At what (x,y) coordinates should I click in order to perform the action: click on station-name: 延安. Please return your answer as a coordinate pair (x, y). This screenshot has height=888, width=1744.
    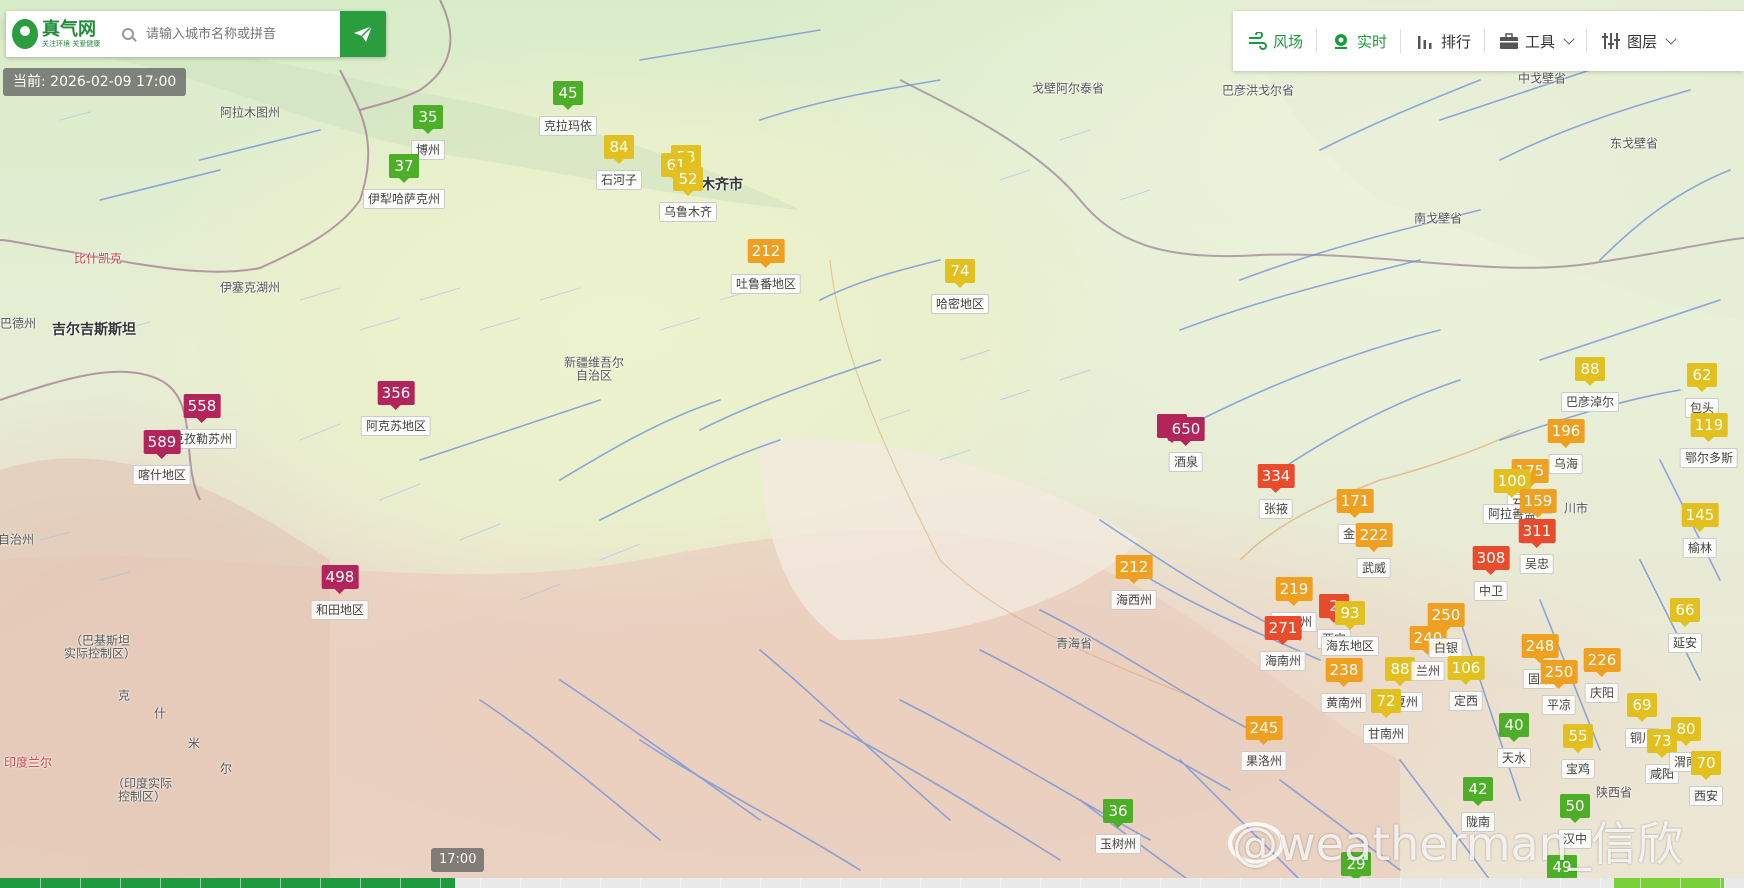
    Looking at the image, I should click on (1685, 643).